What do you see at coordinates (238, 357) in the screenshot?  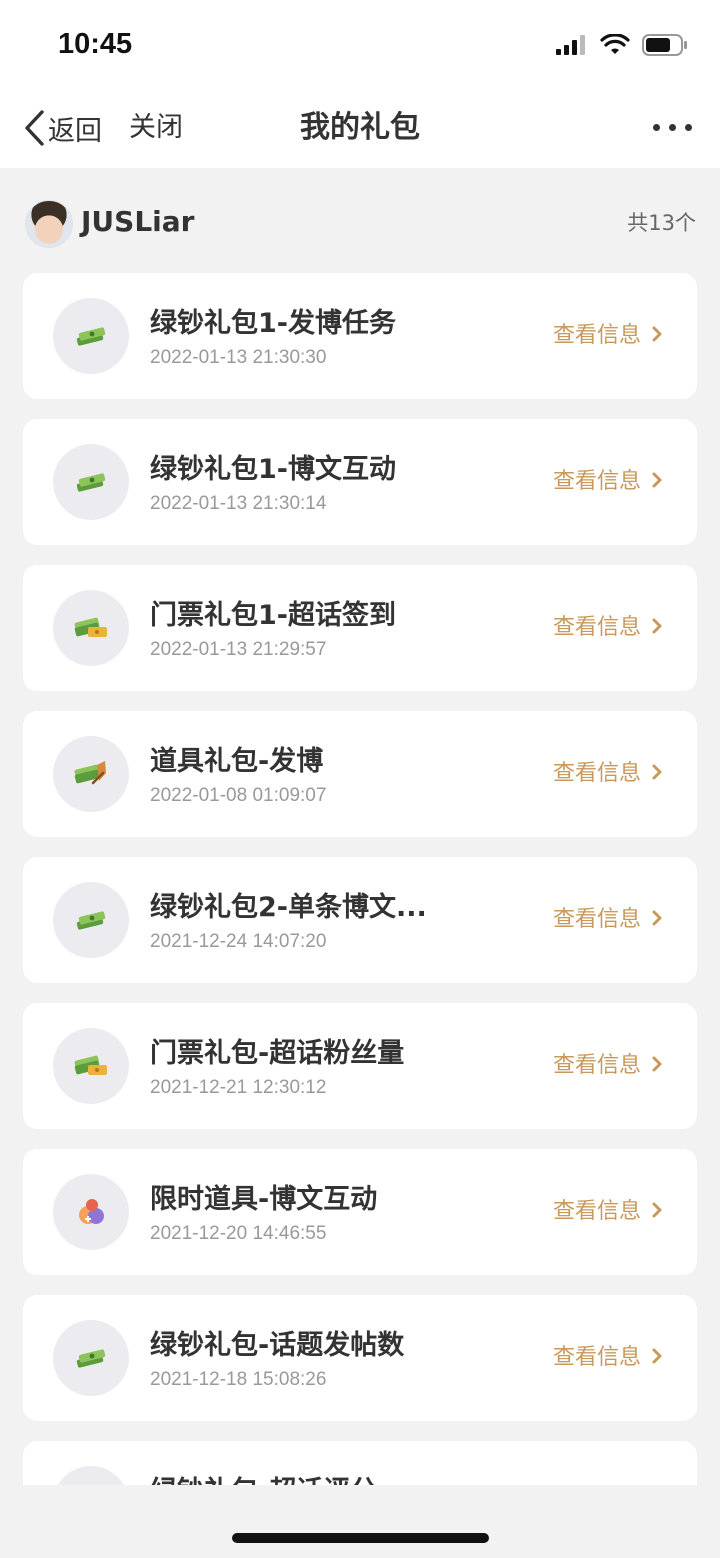 I see `gift-pack-date: 2022-01-13 21:30:30` at bounding box center [238, 357].